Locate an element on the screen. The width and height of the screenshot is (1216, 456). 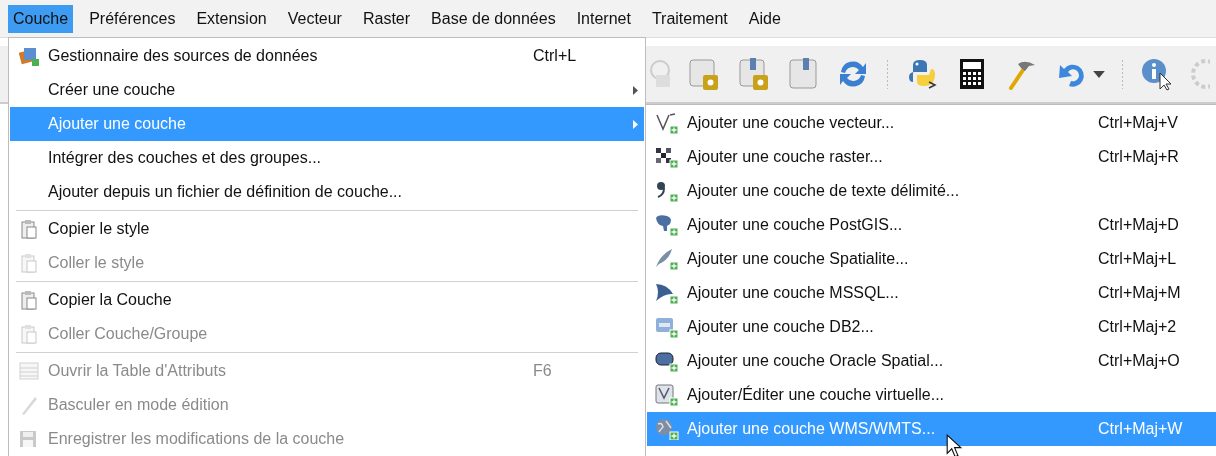
menu-item: Ajouter une couche Spatialite... Ctrl+Maj+L is located at coordinates (931, 259).